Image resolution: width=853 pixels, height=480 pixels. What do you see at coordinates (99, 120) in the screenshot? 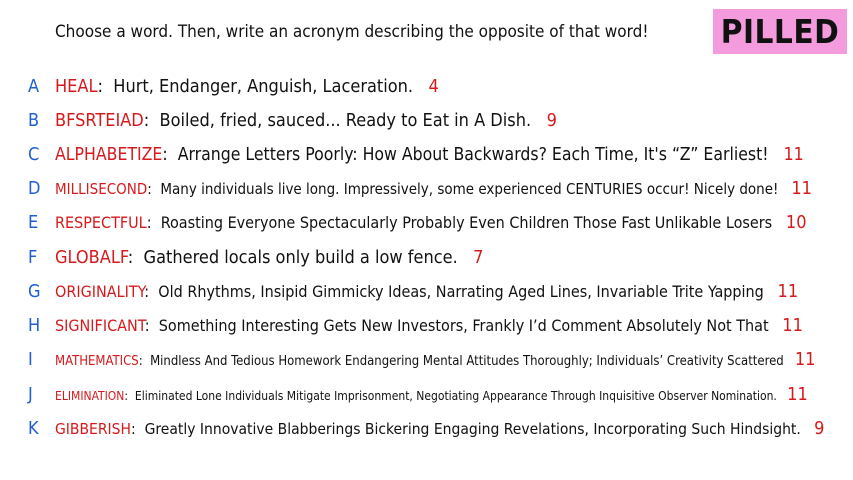
I see `item-word: BFSRTEIAD` at bounding box center [99, 120].